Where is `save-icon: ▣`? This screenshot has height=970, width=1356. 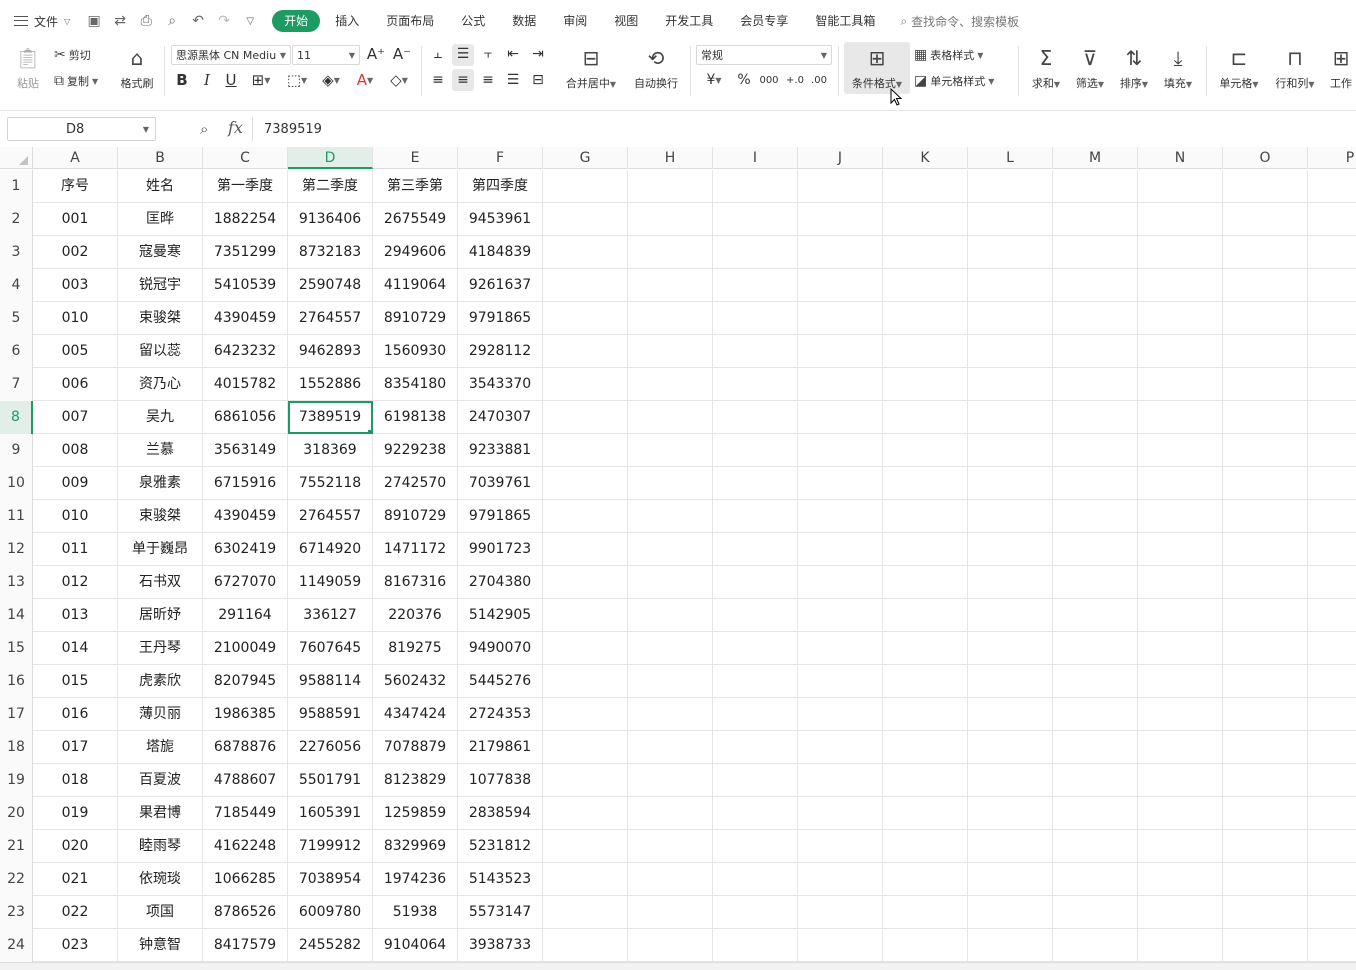
save-icon: ▣ is located at coordinates (94, 21).